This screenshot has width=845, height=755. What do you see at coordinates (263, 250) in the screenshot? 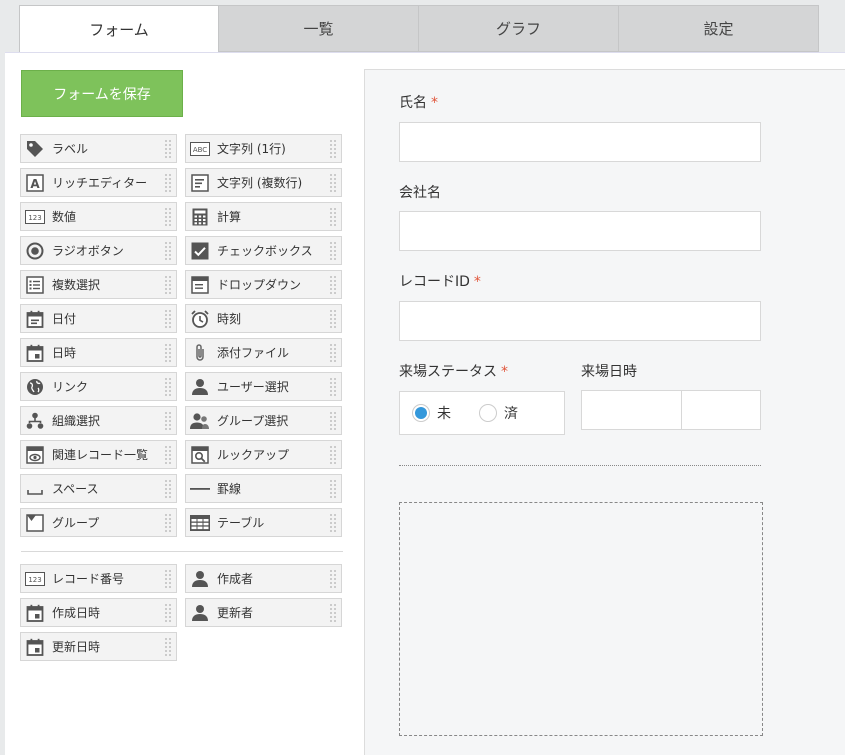
I see `palette-item-checkbox: チェックボックス` at bounding box center [263, 250].